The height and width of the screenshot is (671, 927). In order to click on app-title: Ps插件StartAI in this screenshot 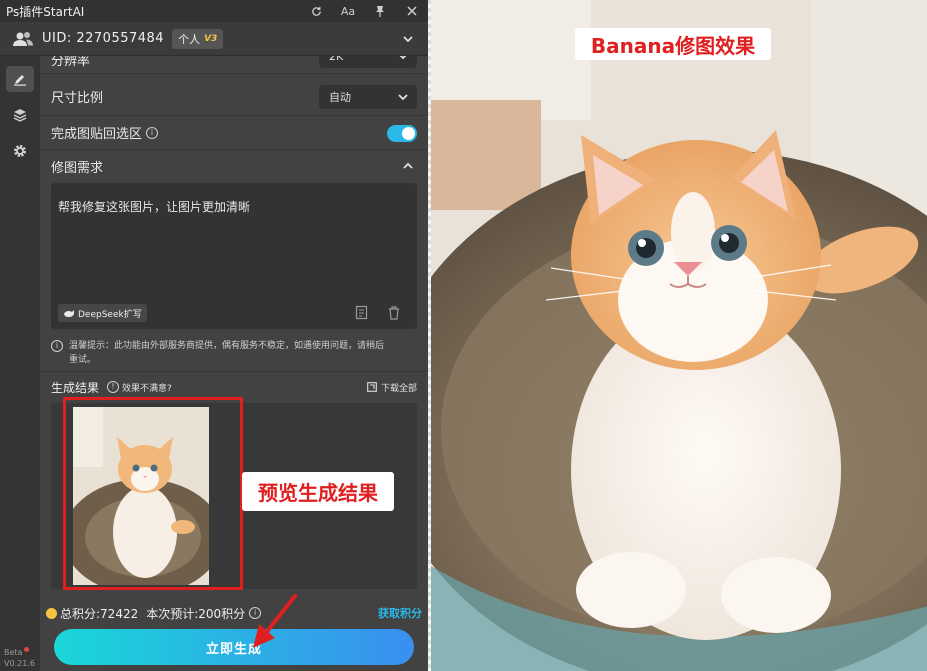, I will do `click(45, 11)`.